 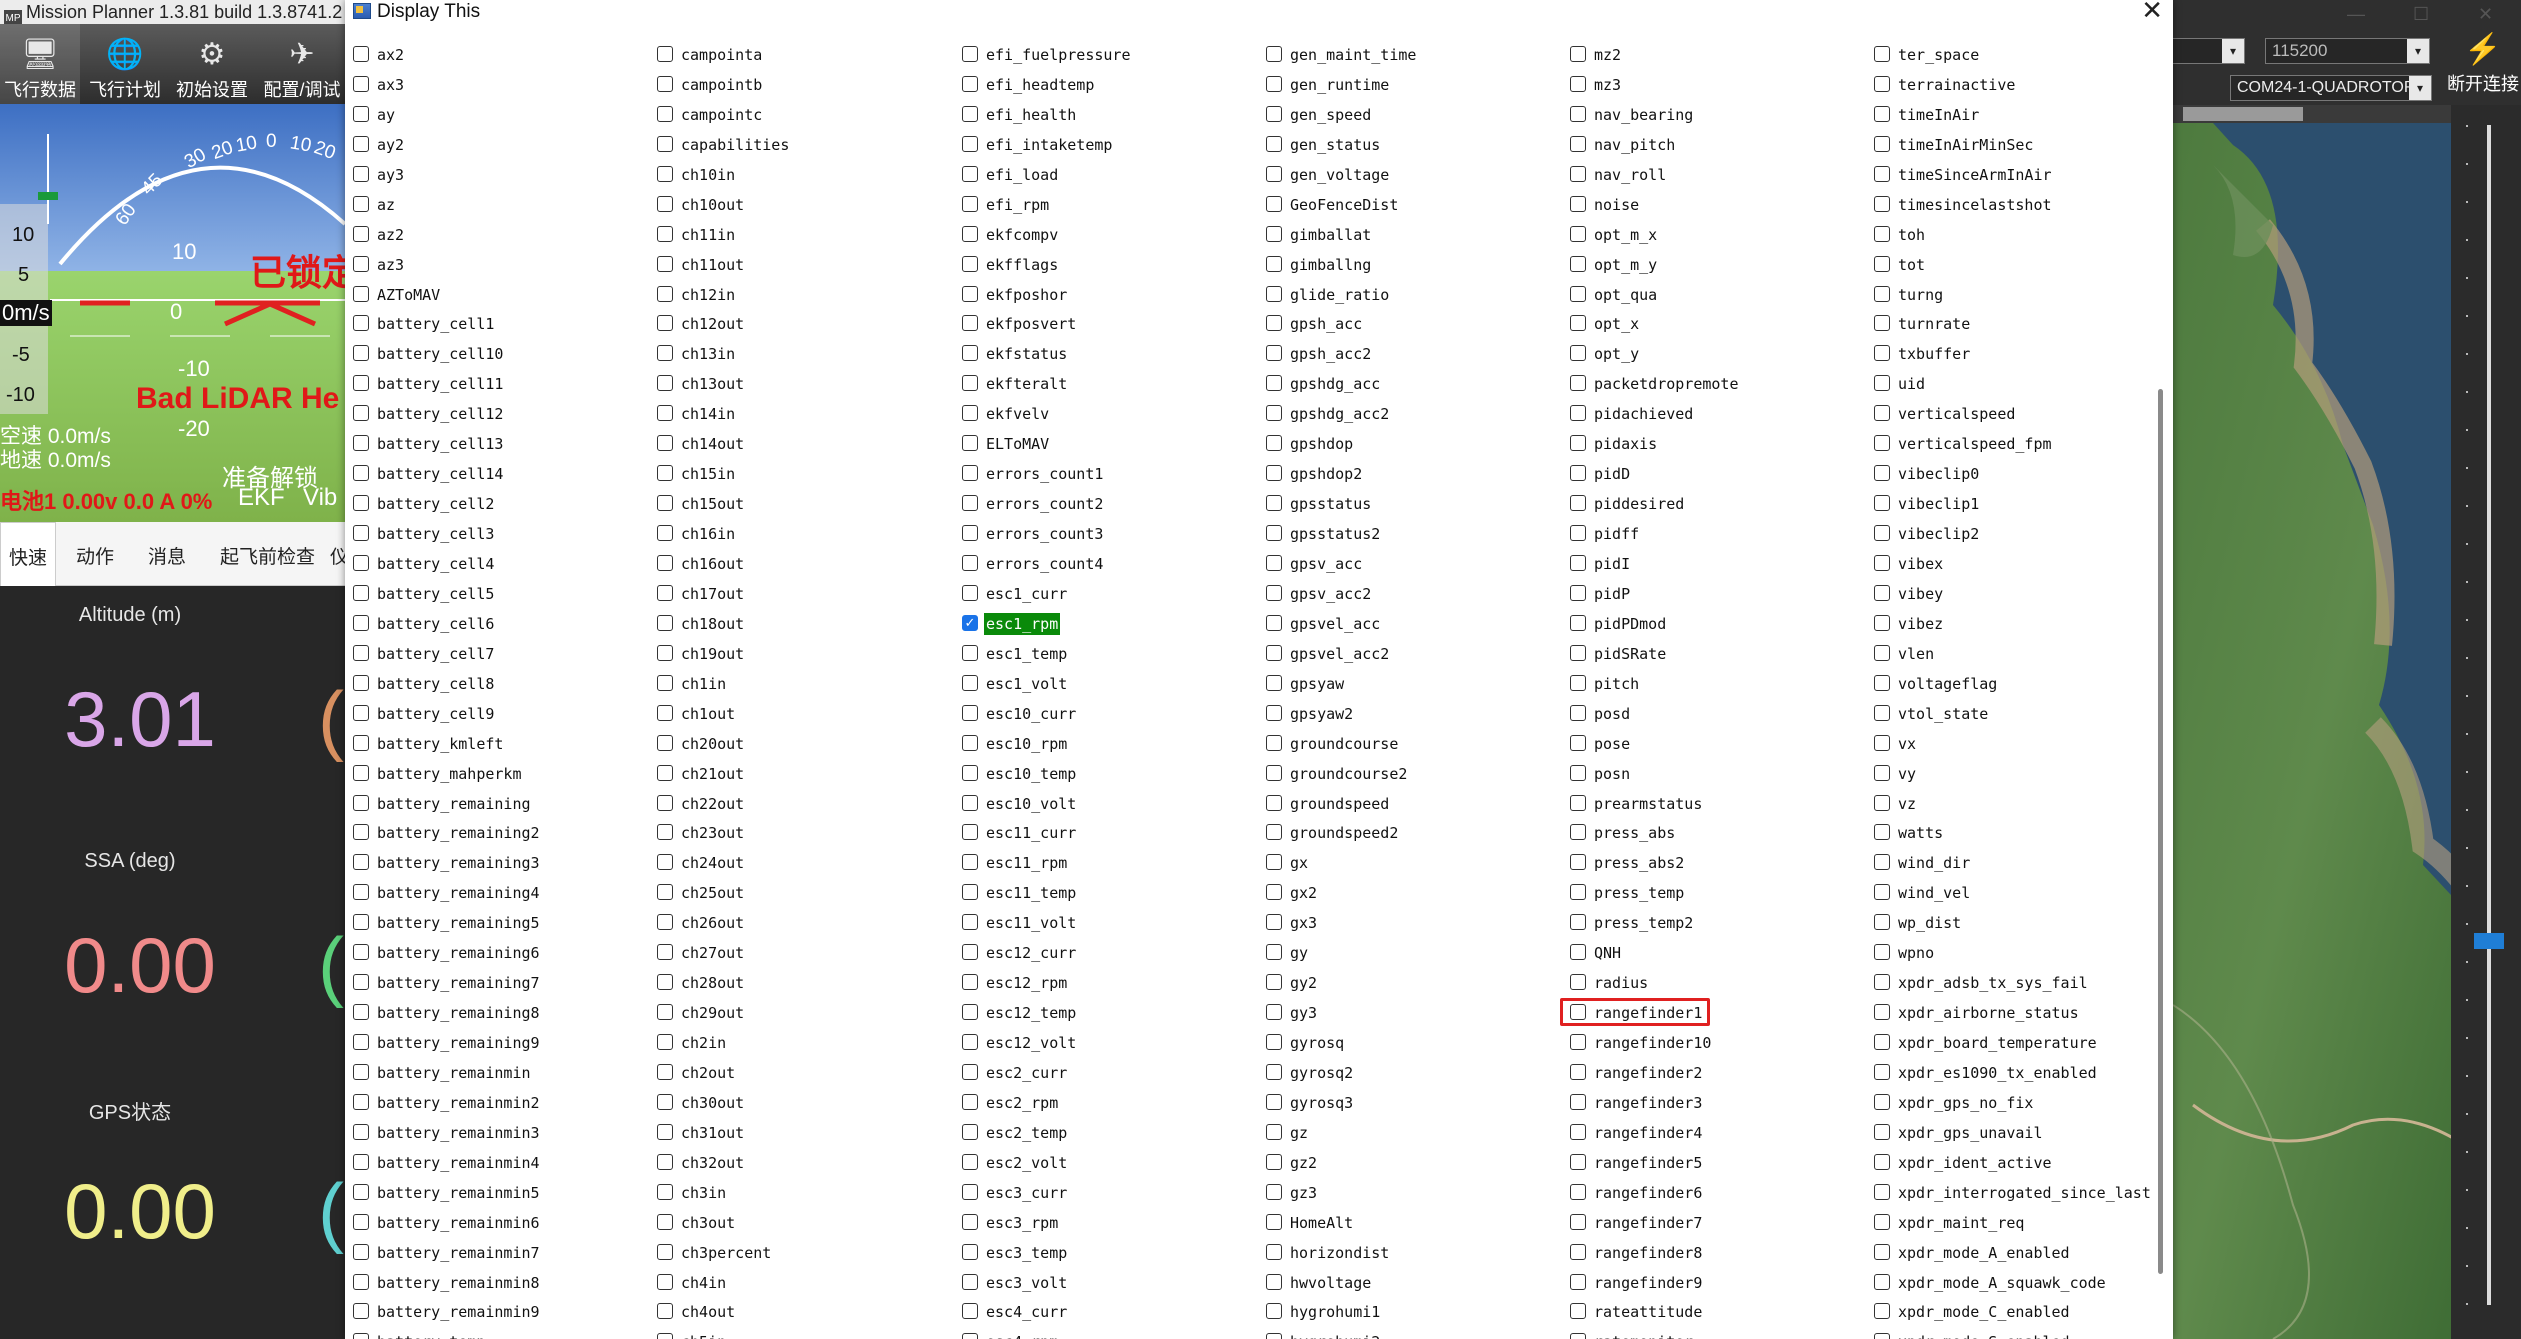 I want to click on field-option-label: pidachieved, so click(x=1643, y=414).